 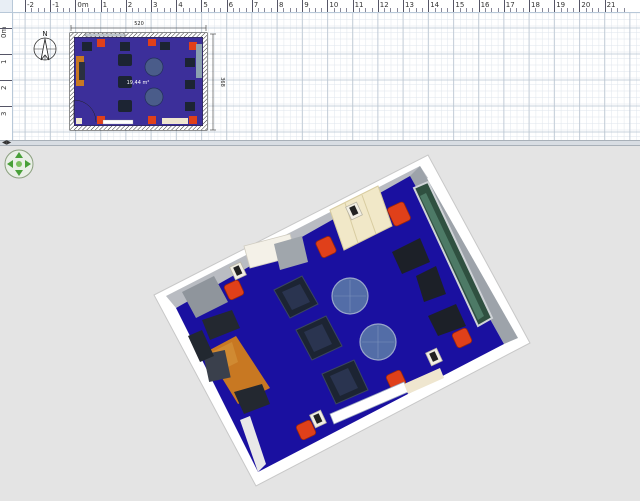 What do you see at coordinates (44, 34) in the screenshot?
I see `compass-north-label: N` at bounding box center [44, 34].